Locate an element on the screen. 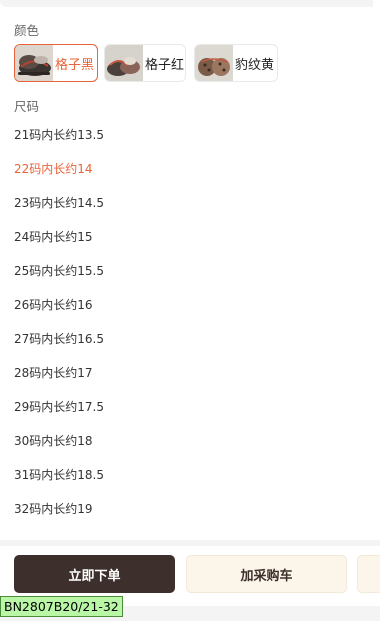 This screenshot has height=621, width=380. color-option-grid-black: 格子黑 is located at coordinates (56, 63).